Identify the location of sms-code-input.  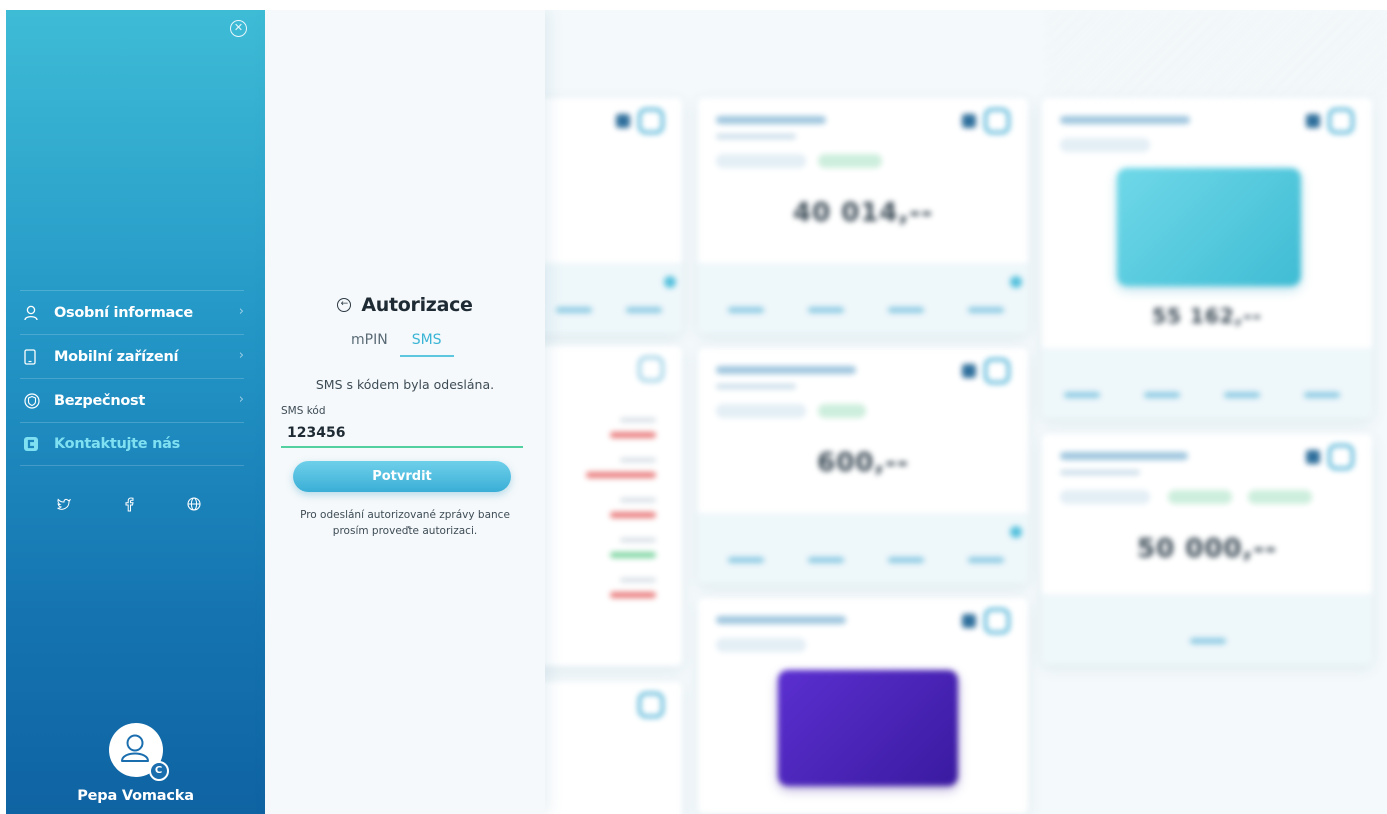
(402, 434).